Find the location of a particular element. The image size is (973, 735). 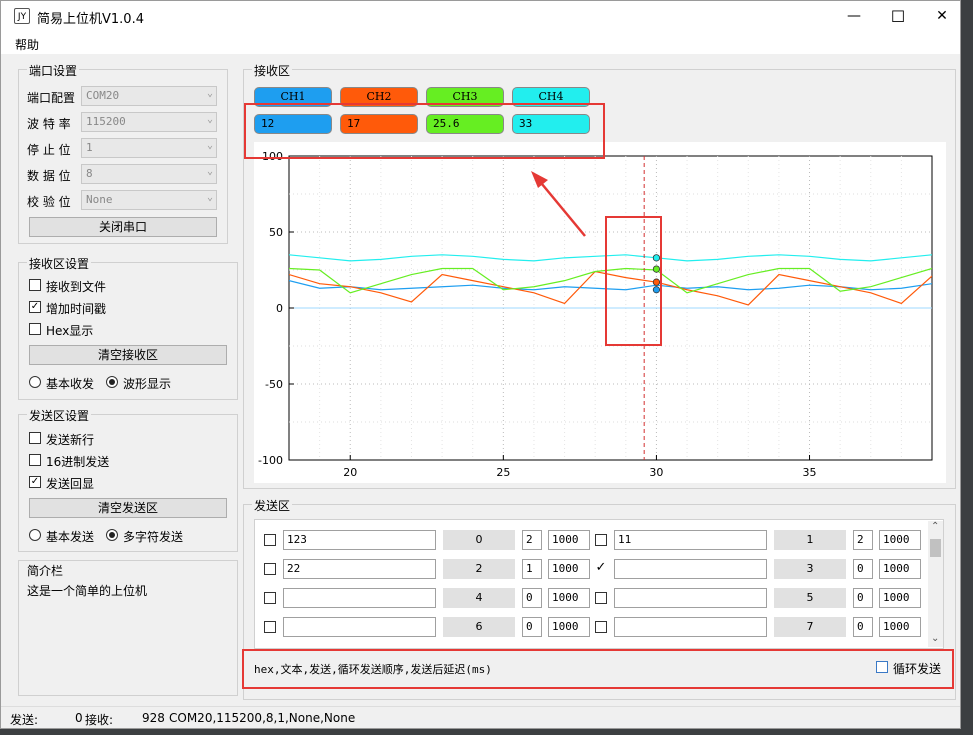

menu-help: 帮助 is located at coordinates (27, 44).